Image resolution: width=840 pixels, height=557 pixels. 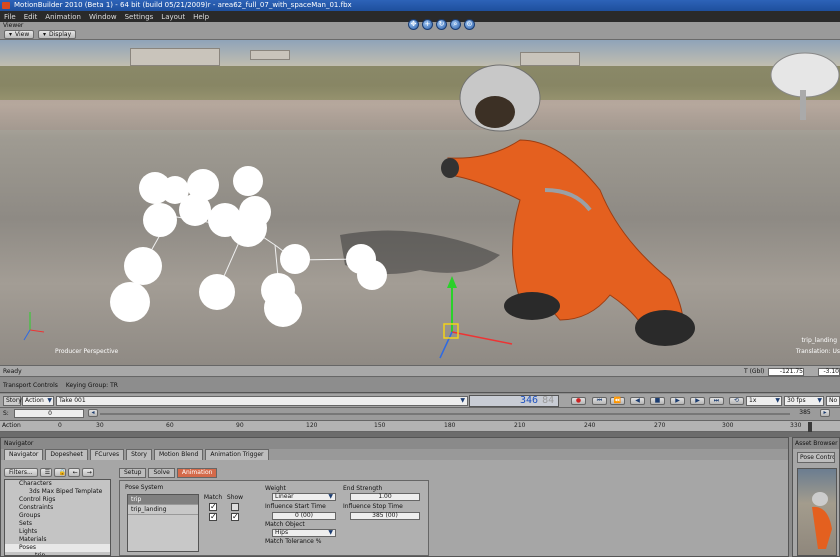 What do you see at coordinates (178, 454) in the screenshot?
I see `tab-motion-blend: Motion Blend` at bounding box center [178, 454].